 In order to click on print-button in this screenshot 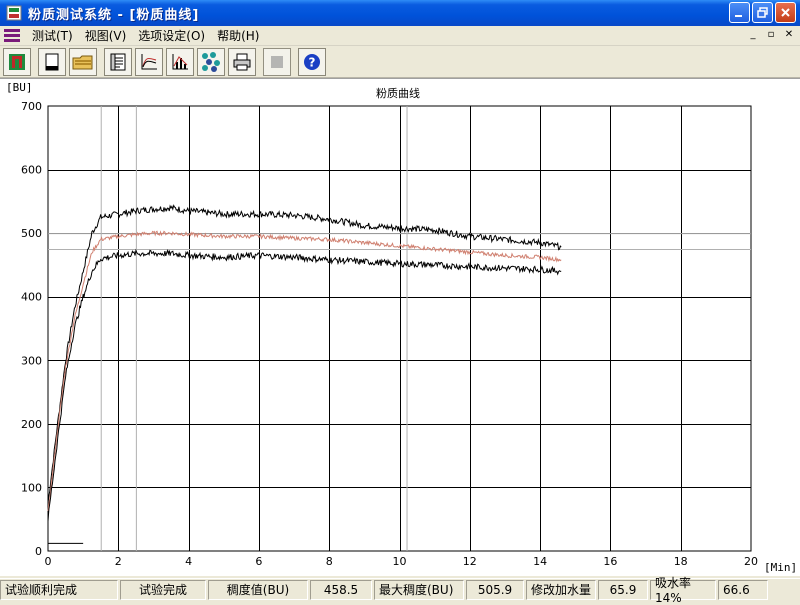, I will do `click(242, 61)`.